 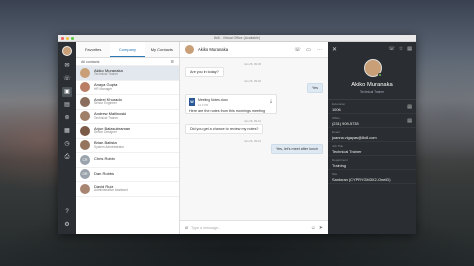 What do you see at coordinates (67, 66) in the screenshot?
I see `message-icon: ✉` at bounding box center [67, 66].